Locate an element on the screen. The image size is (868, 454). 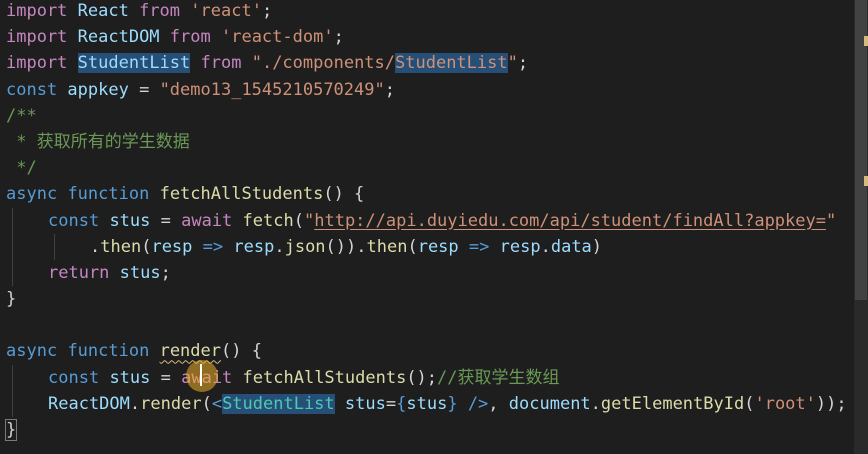
code-token: { is located at coordinates (401, 403).